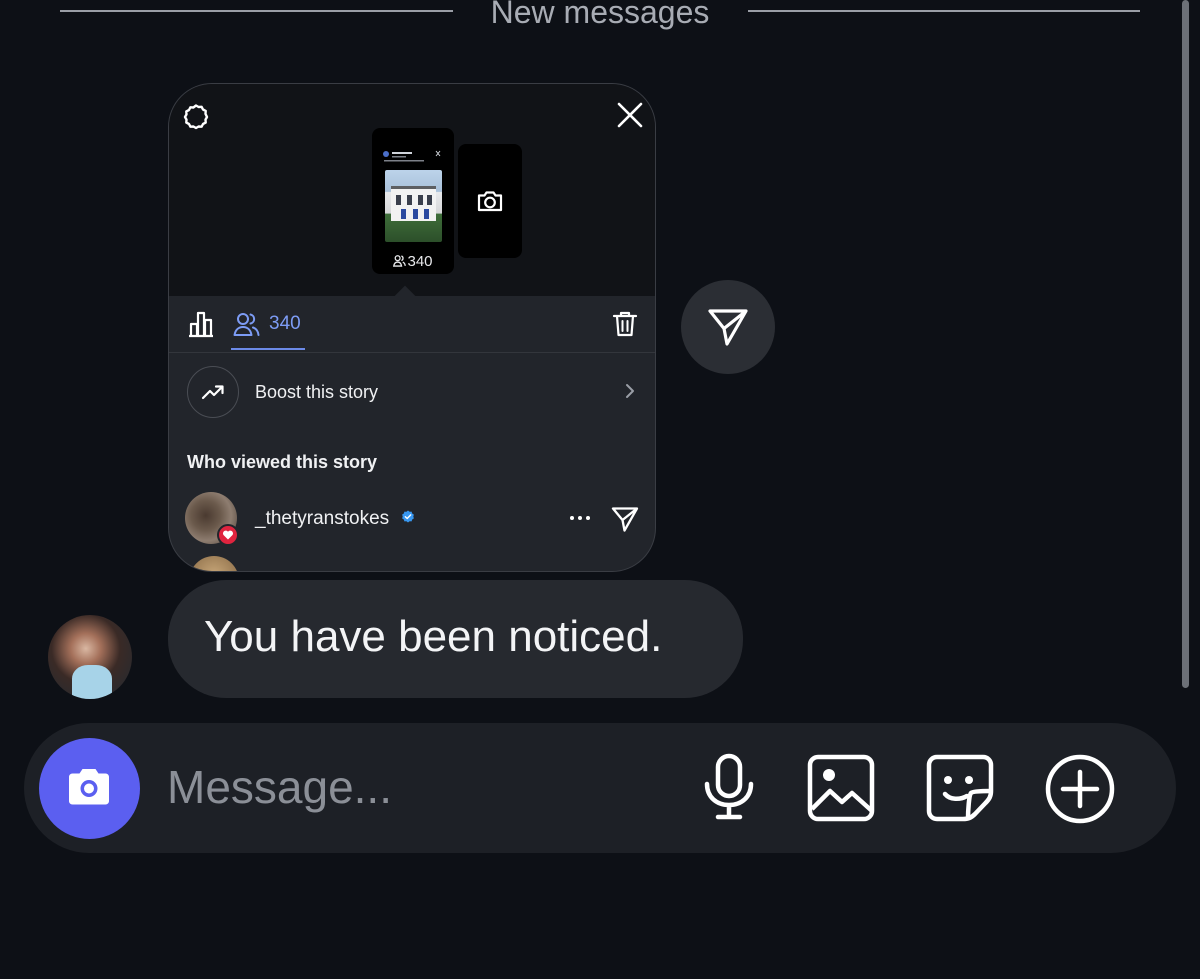 The height and width of the screenshot is (979, 1200). Describe the element at coordinates (90, 657) in the screenshot. I see `sender-avatar` at that location.